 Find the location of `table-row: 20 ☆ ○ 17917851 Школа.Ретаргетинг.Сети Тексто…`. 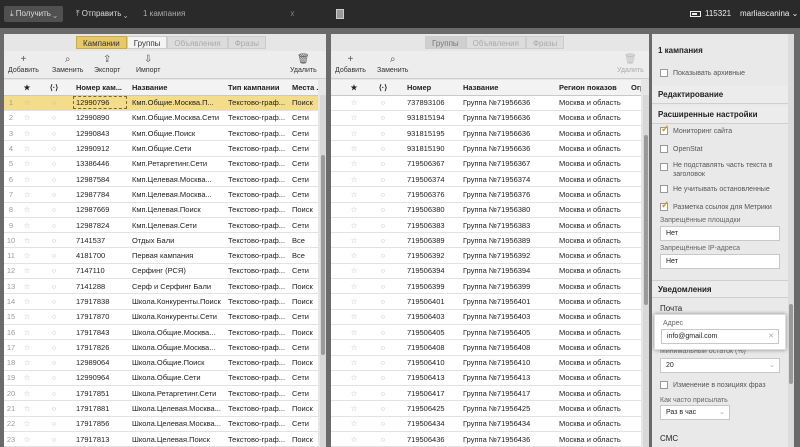

table-row: 20 ☆ ○ 17917851 Школа.Ретаргетинг.Сети Тексто… is located at coordinates (161, 393).